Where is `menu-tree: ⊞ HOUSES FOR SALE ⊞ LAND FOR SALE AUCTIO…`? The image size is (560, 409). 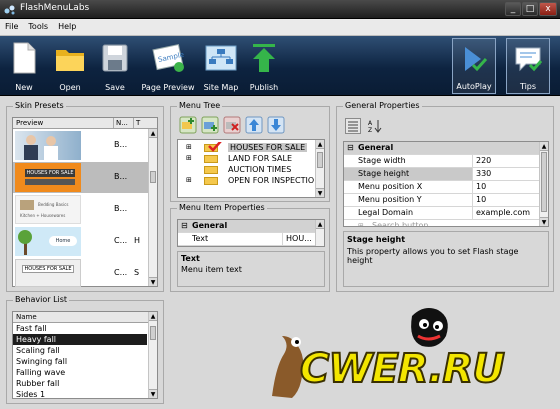 menu-tree: ⊞ HOUSES FOR SALE ⊞ LAND FOR SALE AUCTIO… is located at coordinates (251, 168).